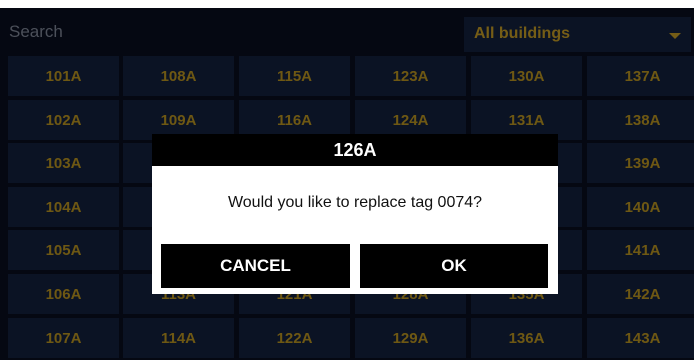 The height and width of the screenshot is (360, 694). Describe the element at coordinates (454, 266) in the screenshot. I see `ok-button: OK` at that location.